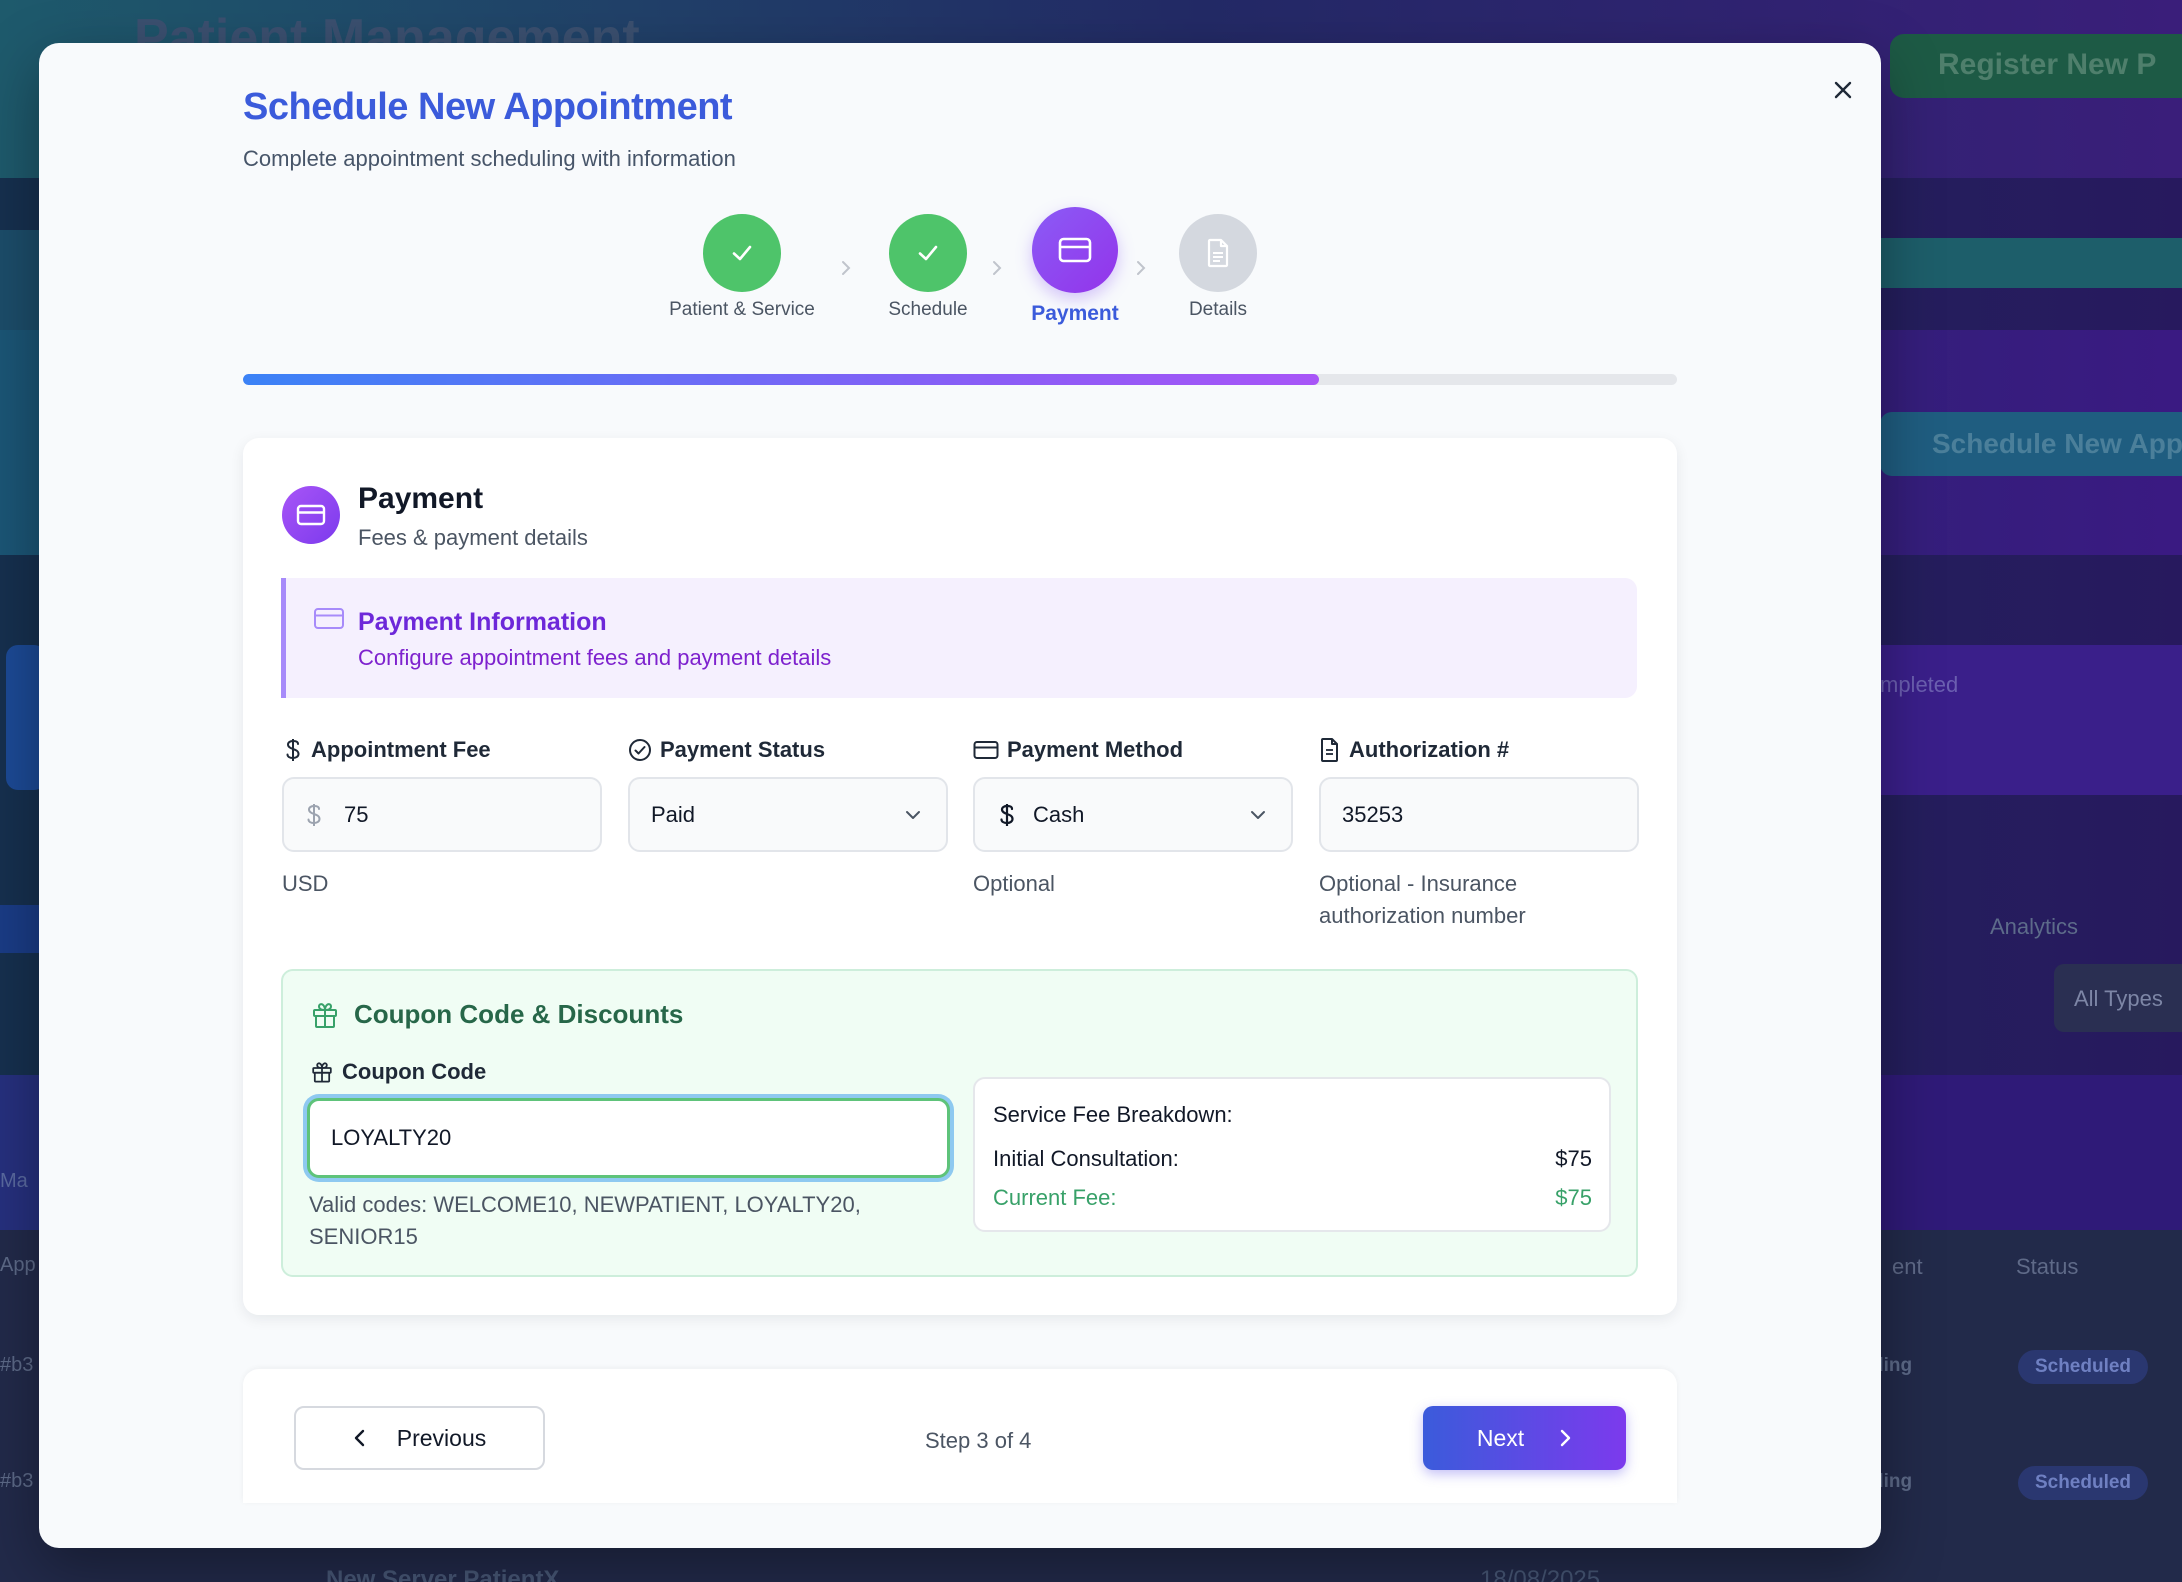 Image resolution: width=2182 pixels, height=1582 pixels. I want to click on step-patient-service, so click(742, 253).